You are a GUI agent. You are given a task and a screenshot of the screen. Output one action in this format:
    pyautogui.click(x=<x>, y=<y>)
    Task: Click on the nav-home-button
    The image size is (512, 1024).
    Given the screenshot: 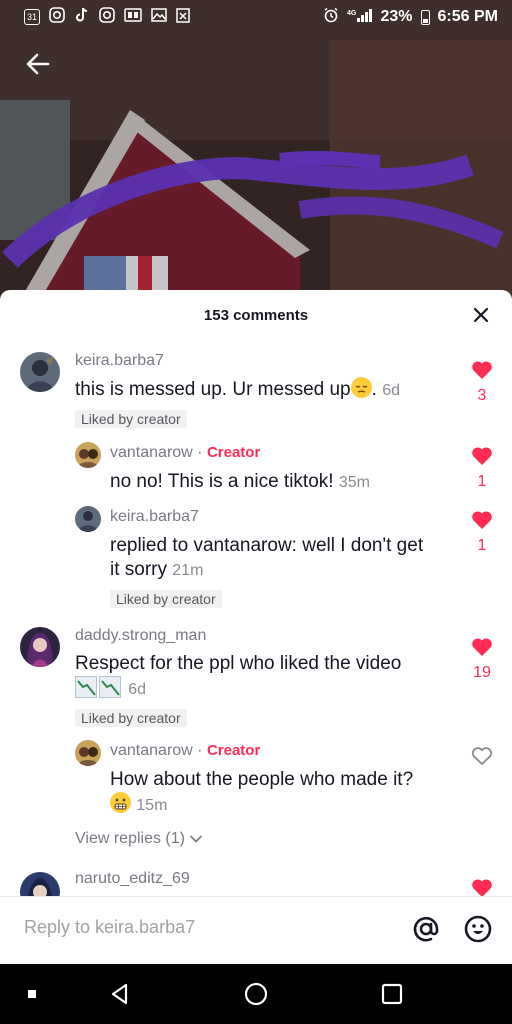 What is the action you would take?
    pyautogui.click(x=256, y=994)
    